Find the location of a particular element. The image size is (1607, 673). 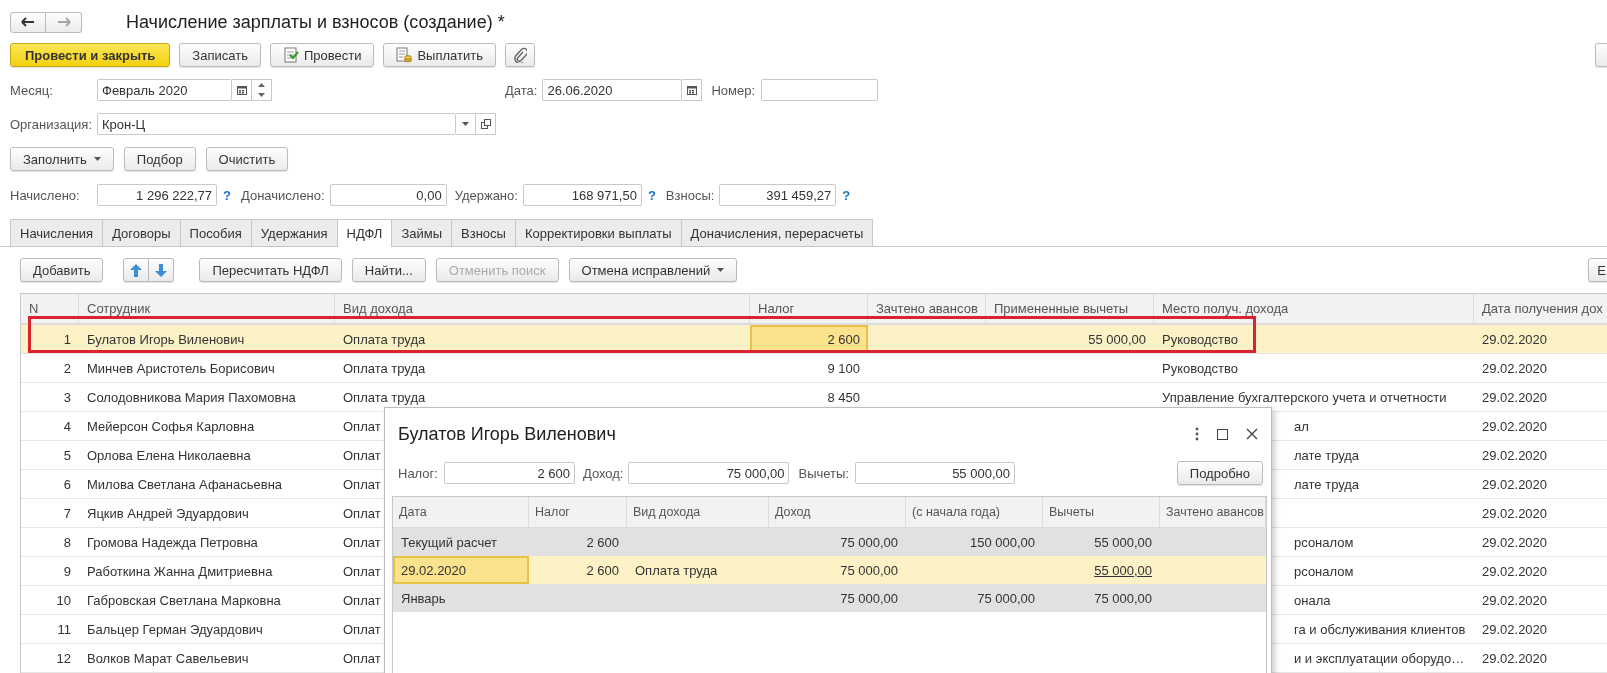

column-header: (с начала года) is located at coordinates (974, 512).